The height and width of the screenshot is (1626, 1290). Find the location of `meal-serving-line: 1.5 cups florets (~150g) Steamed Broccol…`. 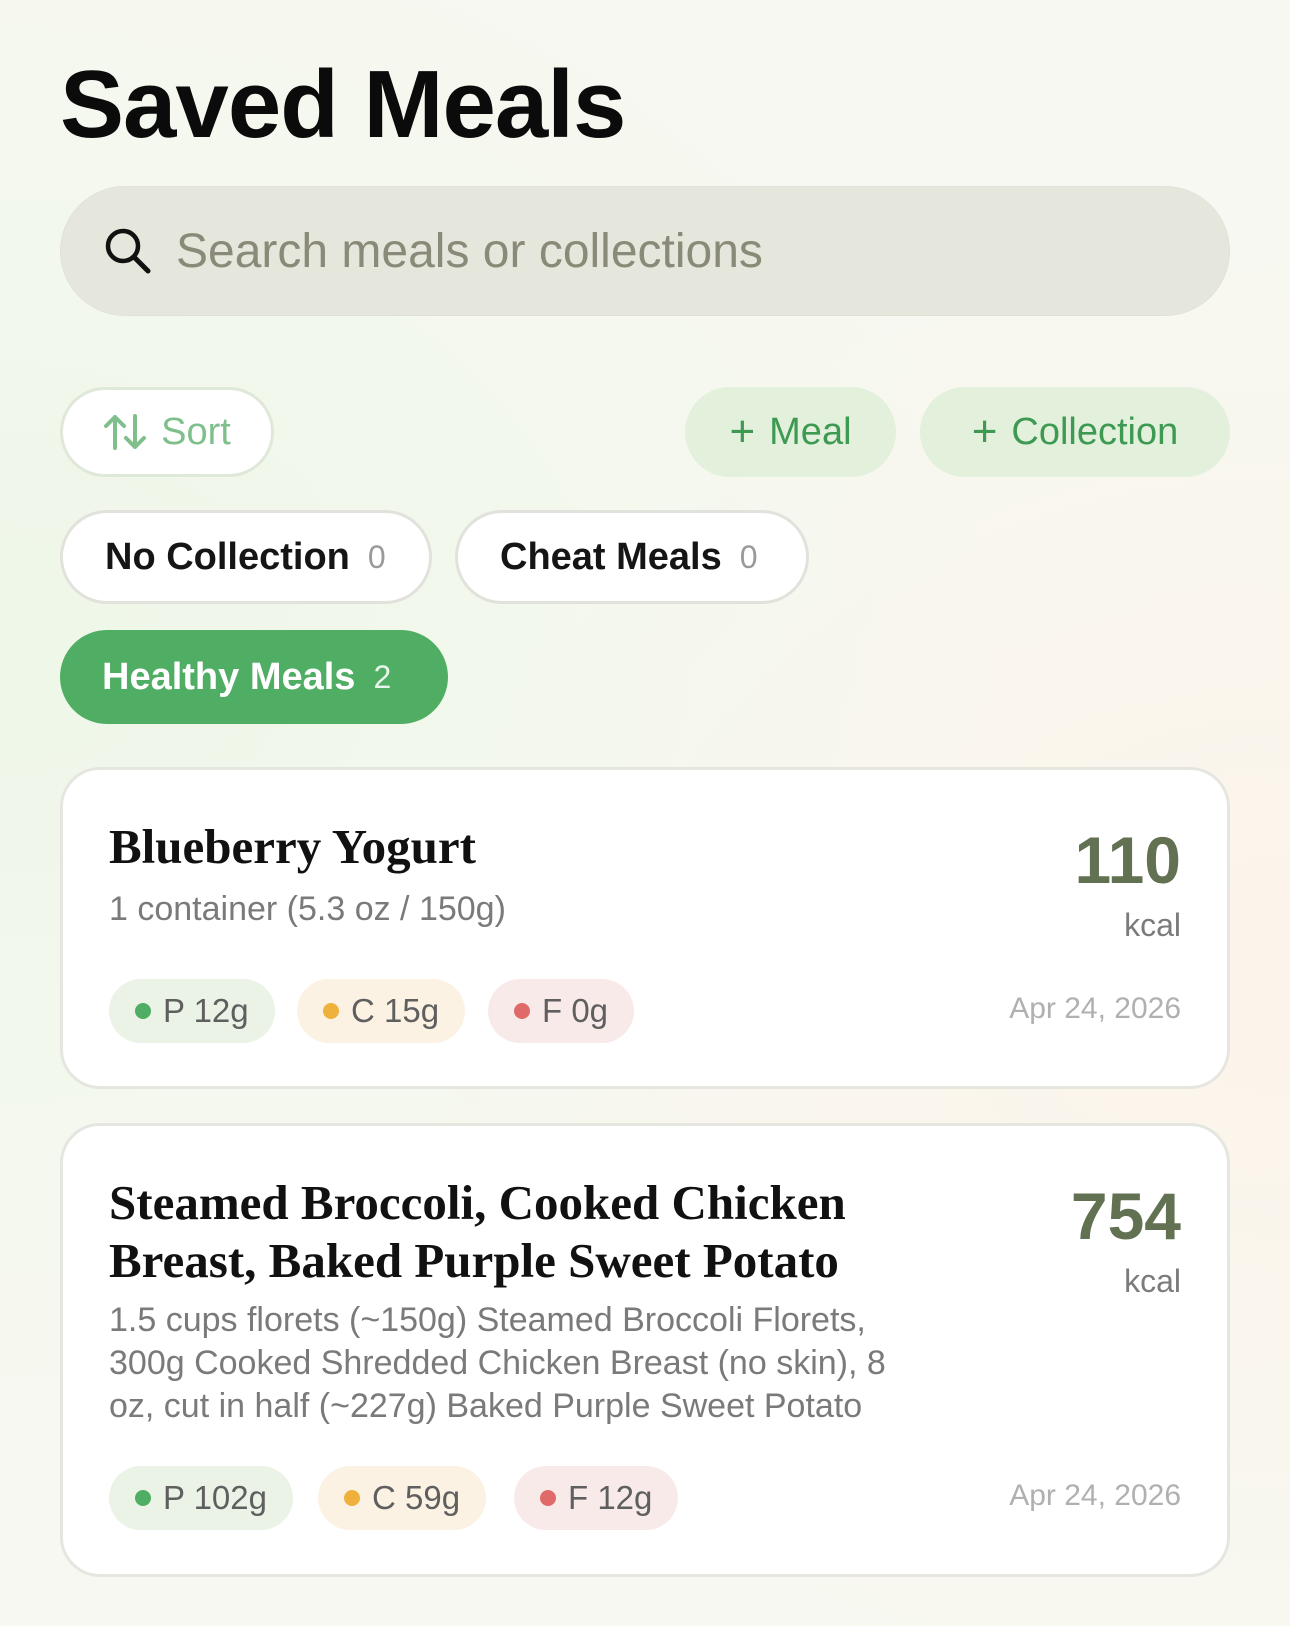

meal-serving-line: 1.5 cups florets (~150g) Steamed Broccol… is located at coordinates (487, 1320).